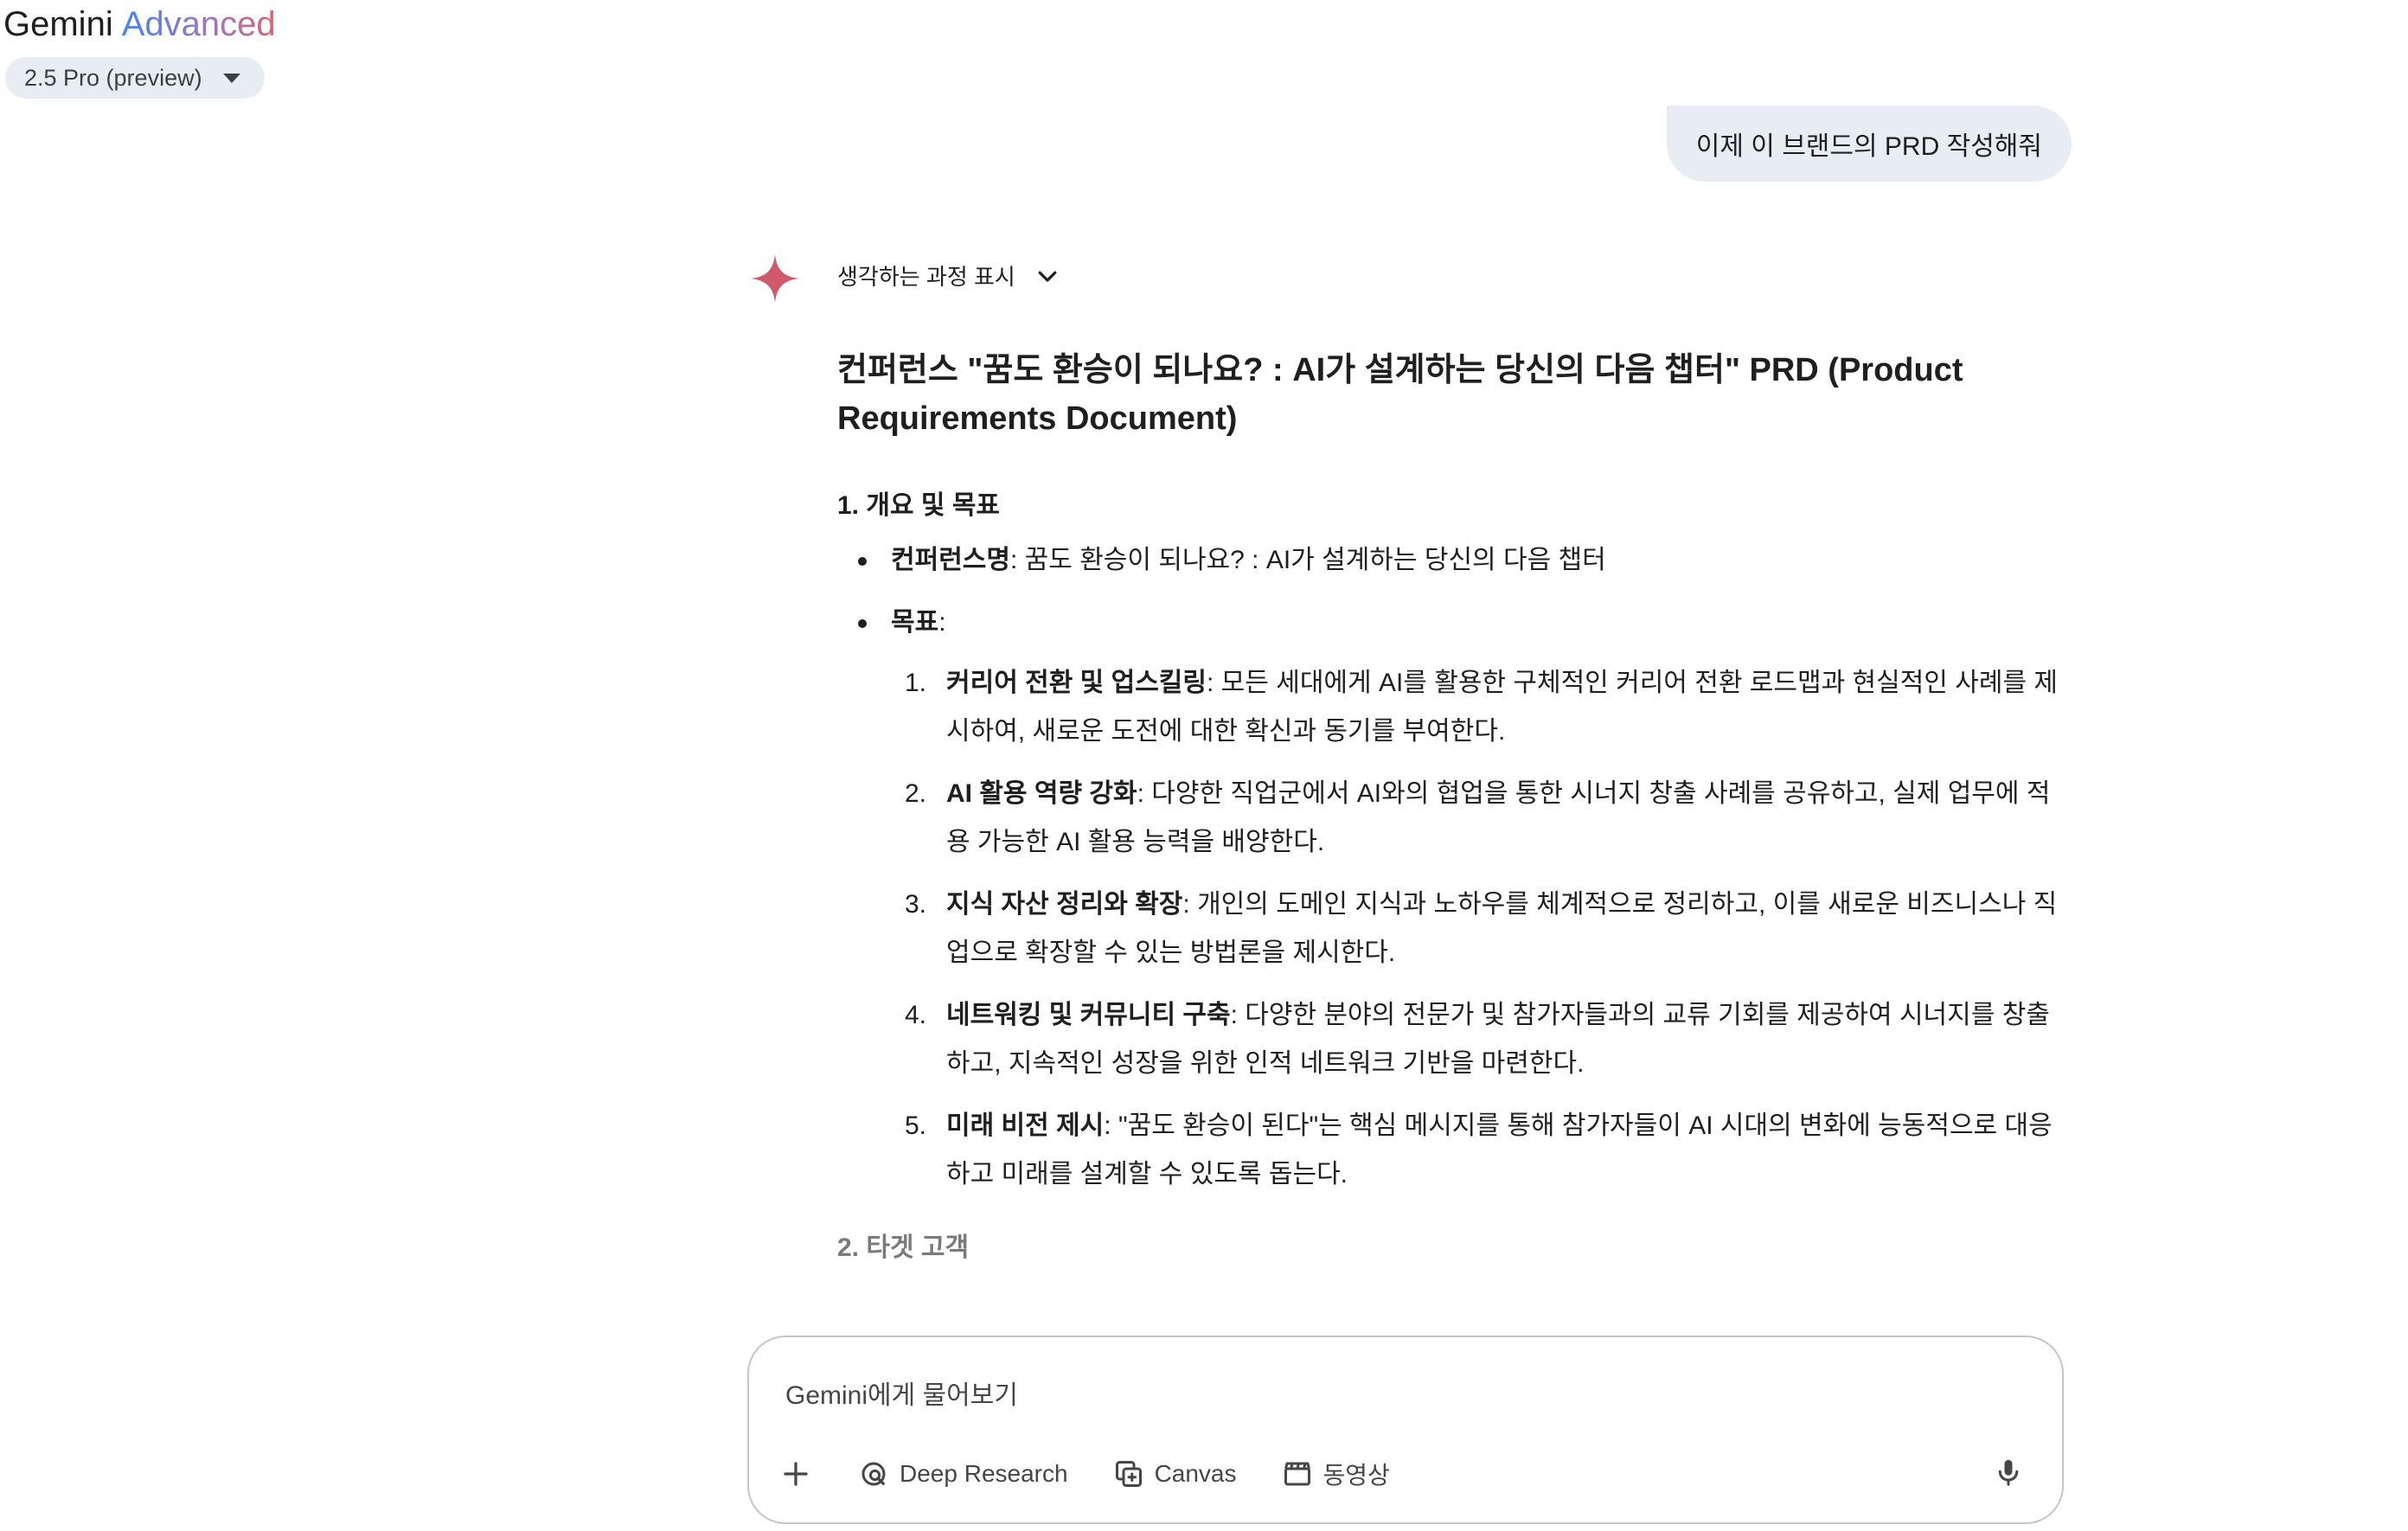  What do you see at coordinates (775, 278) in the screenshot?
I see `gemini-sparkle-icon` at bounding box center [775, 278].